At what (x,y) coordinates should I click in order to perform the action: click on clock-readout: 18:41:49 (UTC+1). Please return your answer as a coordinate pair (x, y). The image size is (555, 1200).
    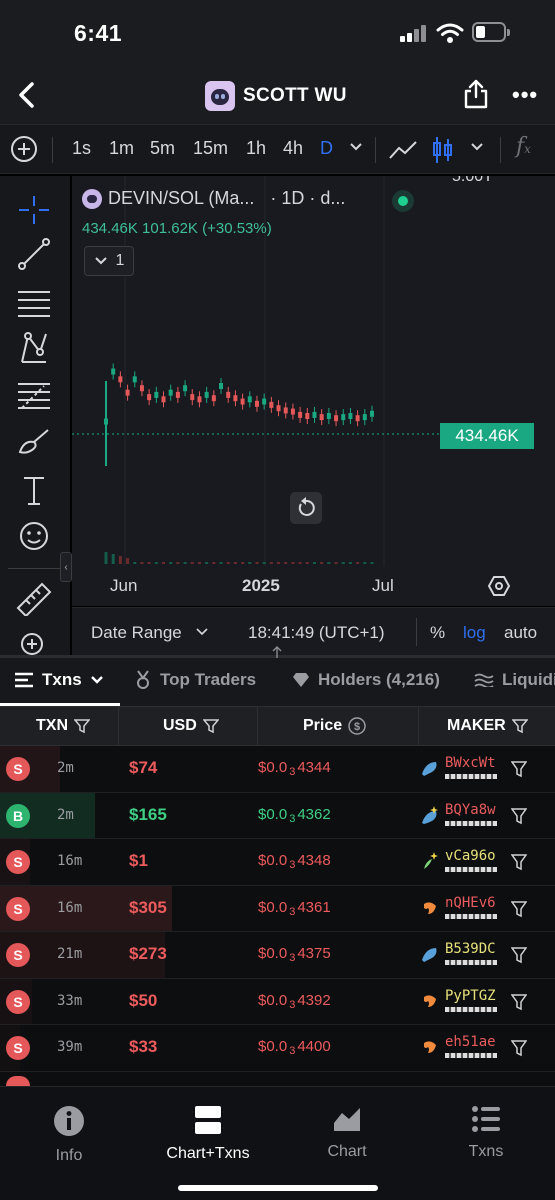
    Looking at the image, I should click on (316, 633).